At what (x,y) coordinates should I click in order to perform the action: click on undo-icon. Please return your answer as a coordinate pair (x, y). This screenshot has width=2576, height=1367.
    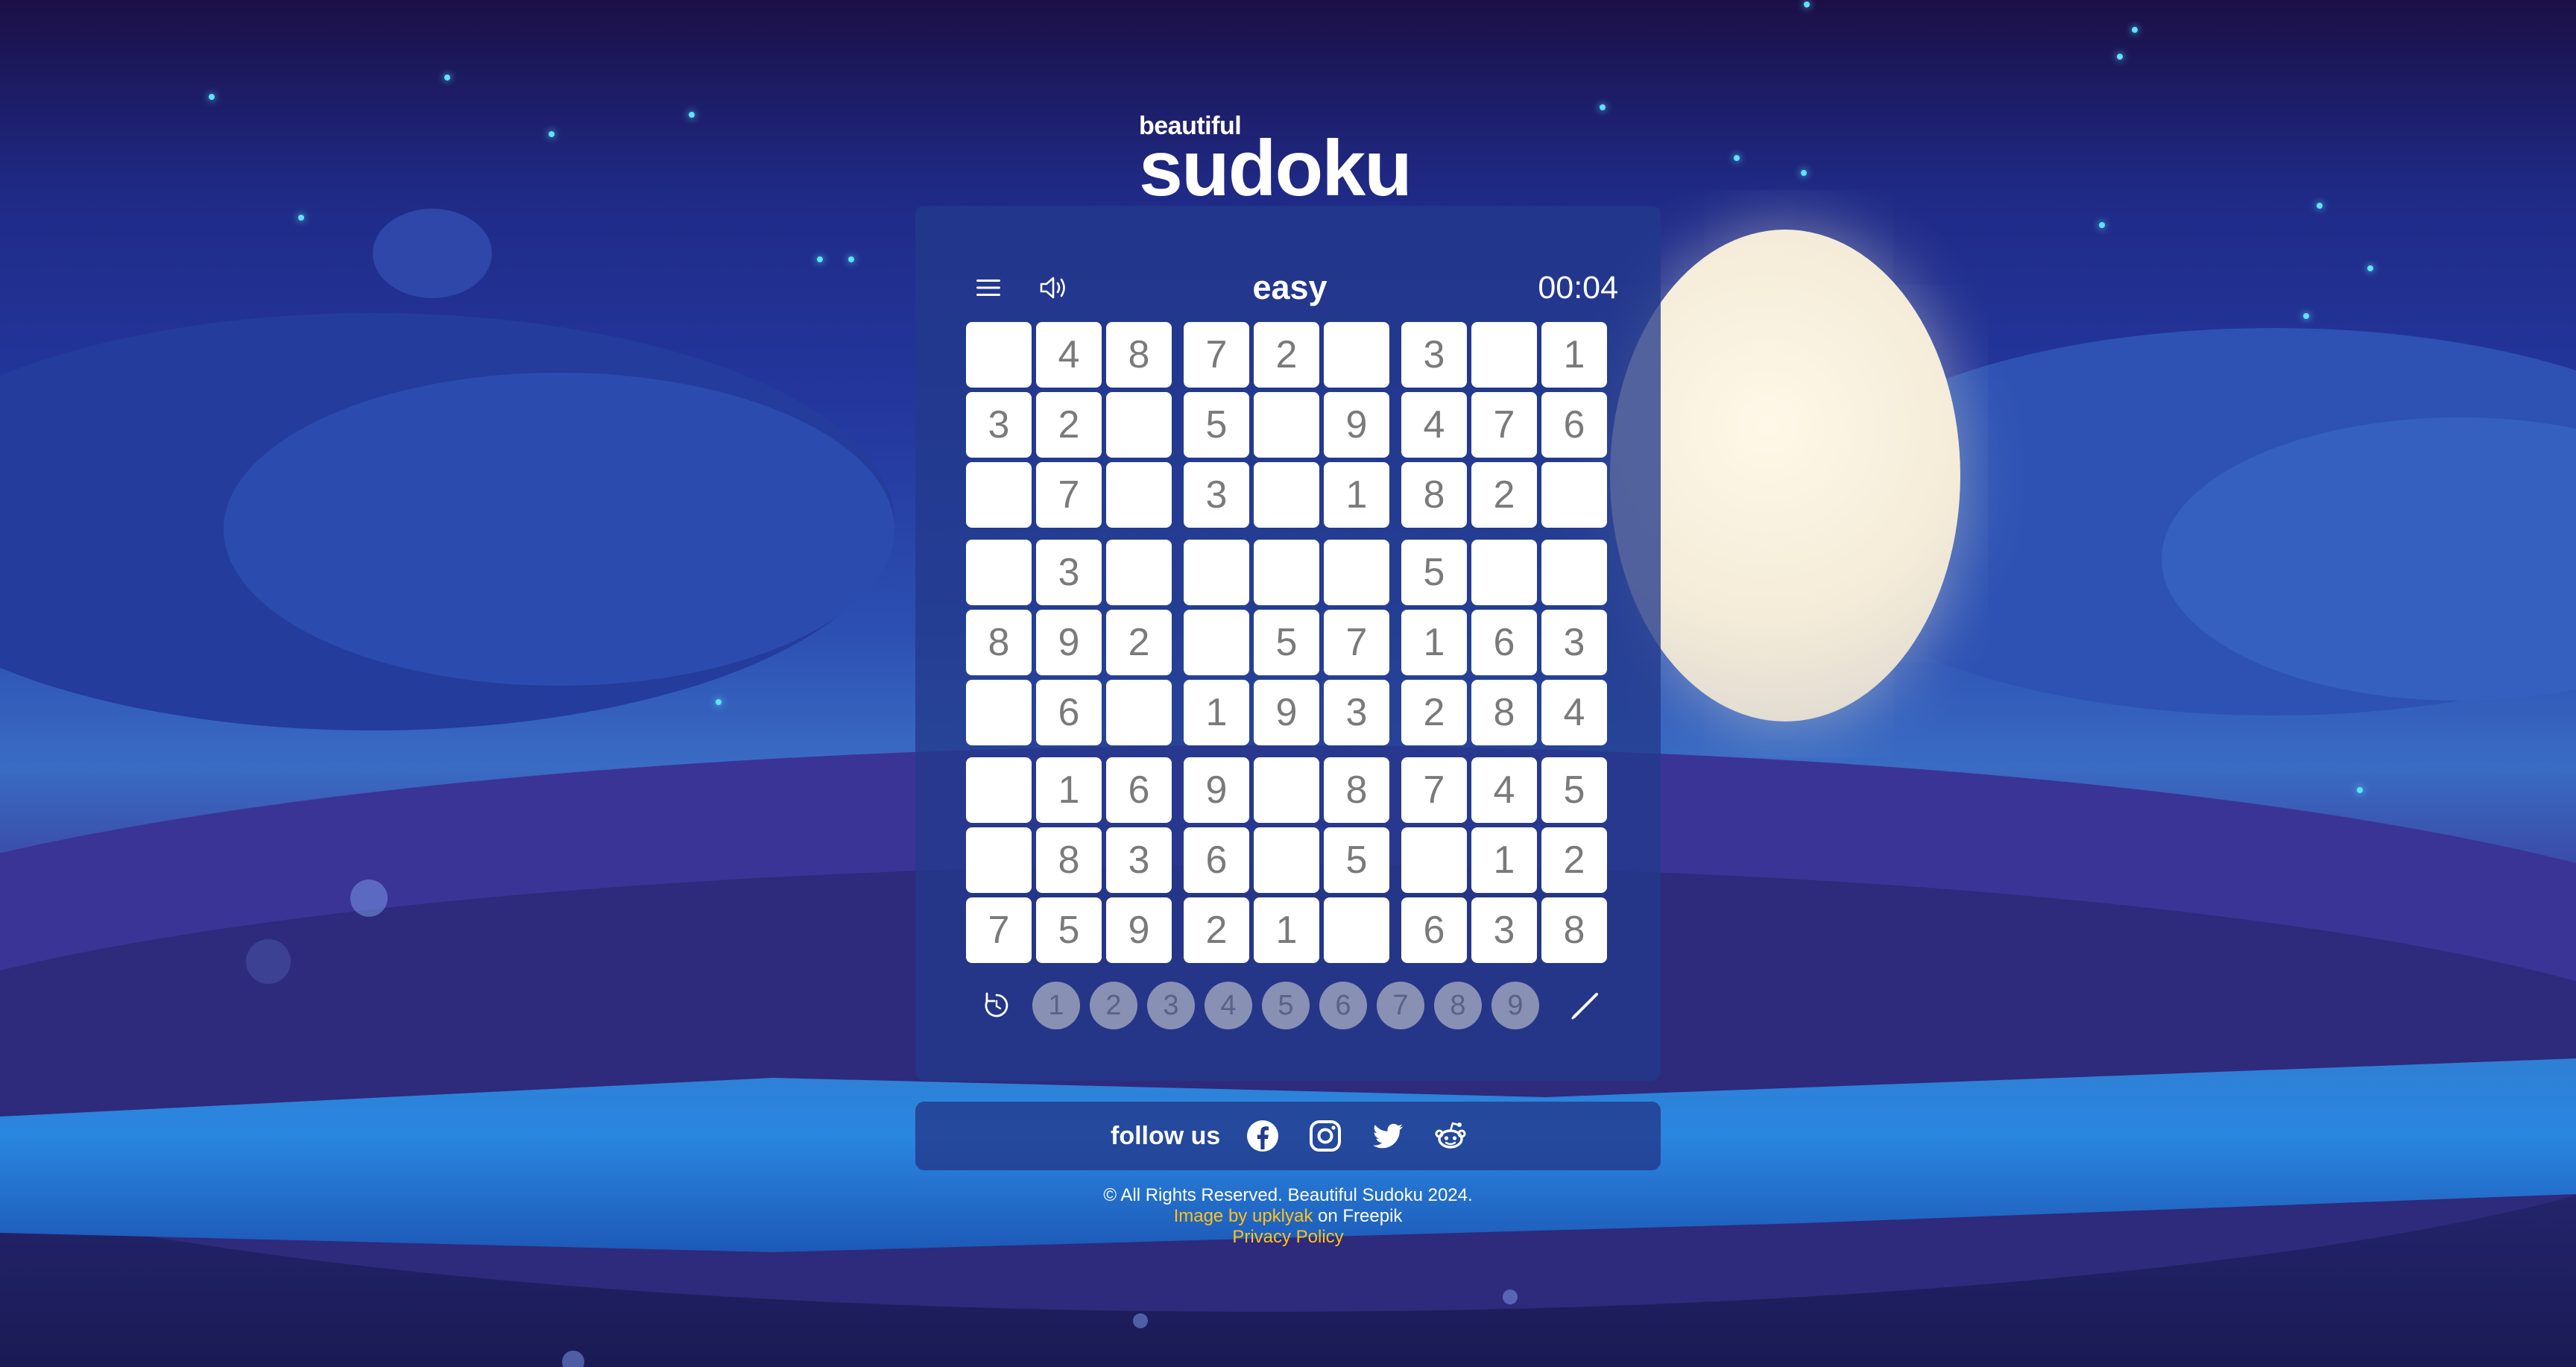
    Looking at the image, I should click on (996, 1005).